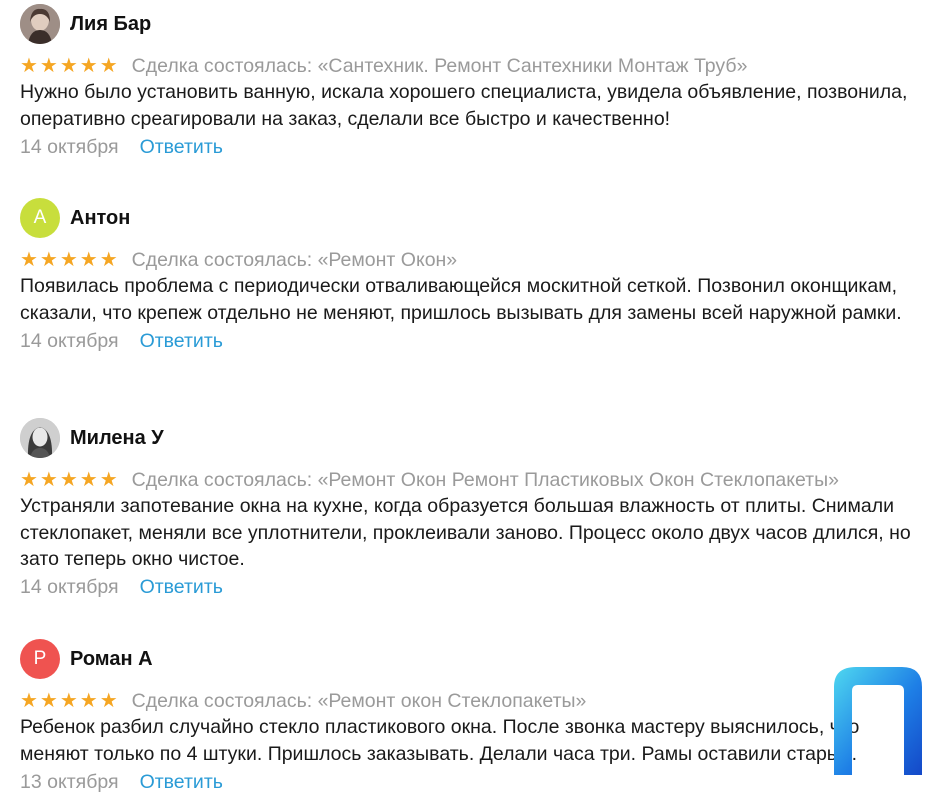 Image resolution: width=931 pixels, height=796 pixels. I want to click on avatar: Р, so click(40, 659).